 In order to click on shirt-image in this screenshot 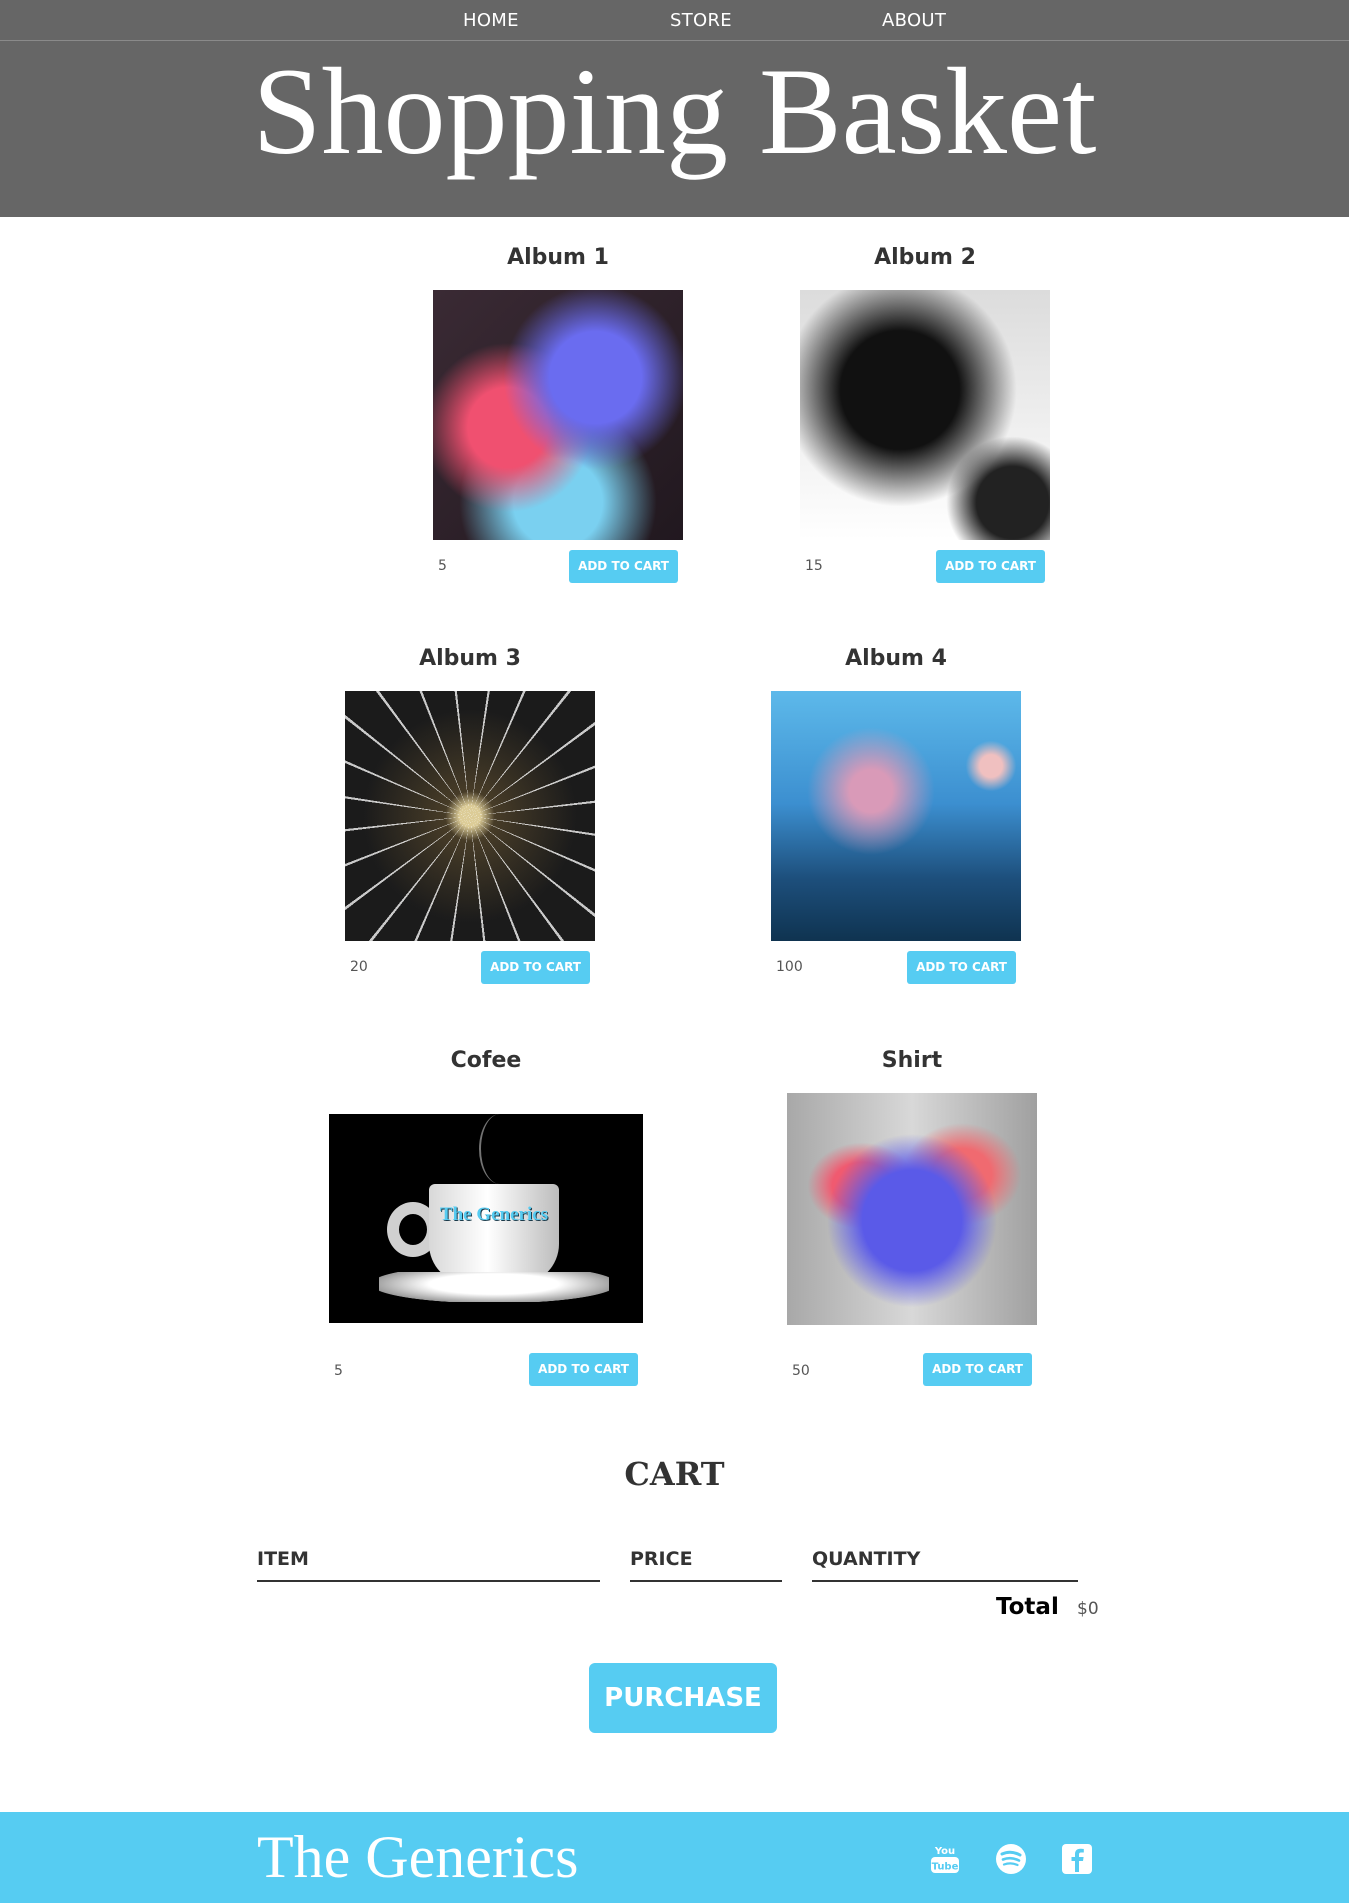, I will do `click(912, 1209)`.